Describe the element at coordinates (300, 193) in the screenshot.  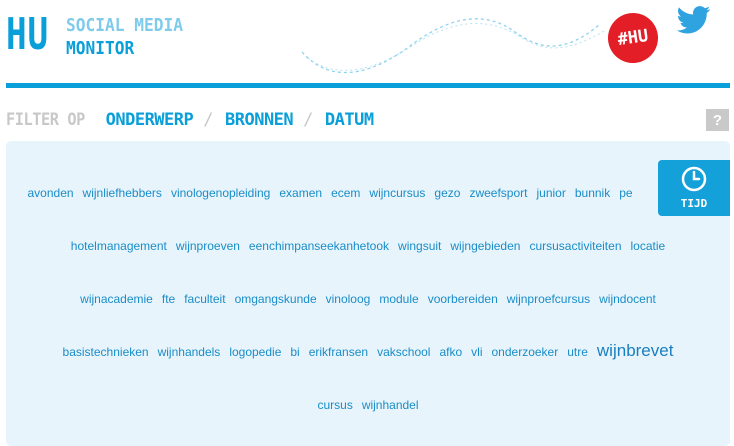
I see `word-cloud-term: examen` at that location.